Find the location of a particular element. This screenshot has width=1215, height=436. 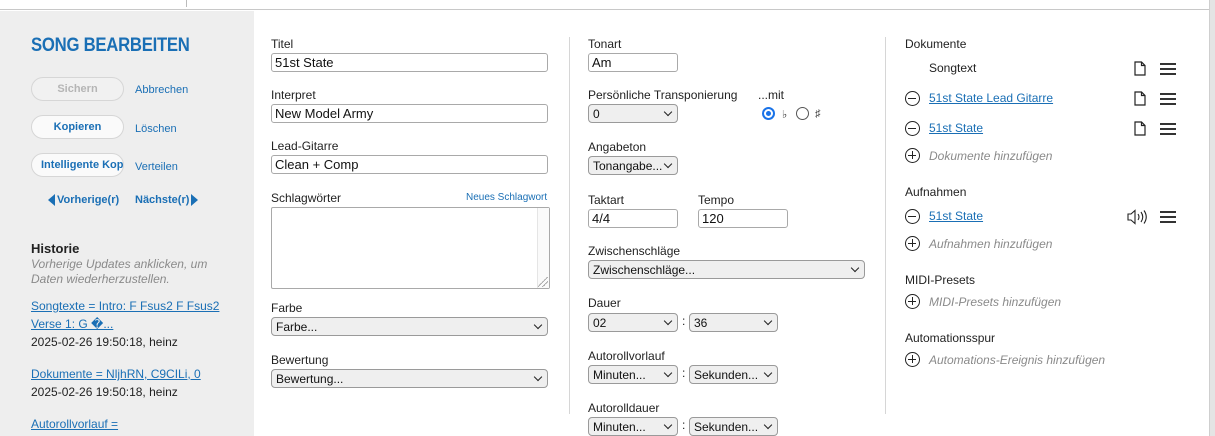

lead-guitar-field: Clean + Comp is located at coordinates (409, 164).